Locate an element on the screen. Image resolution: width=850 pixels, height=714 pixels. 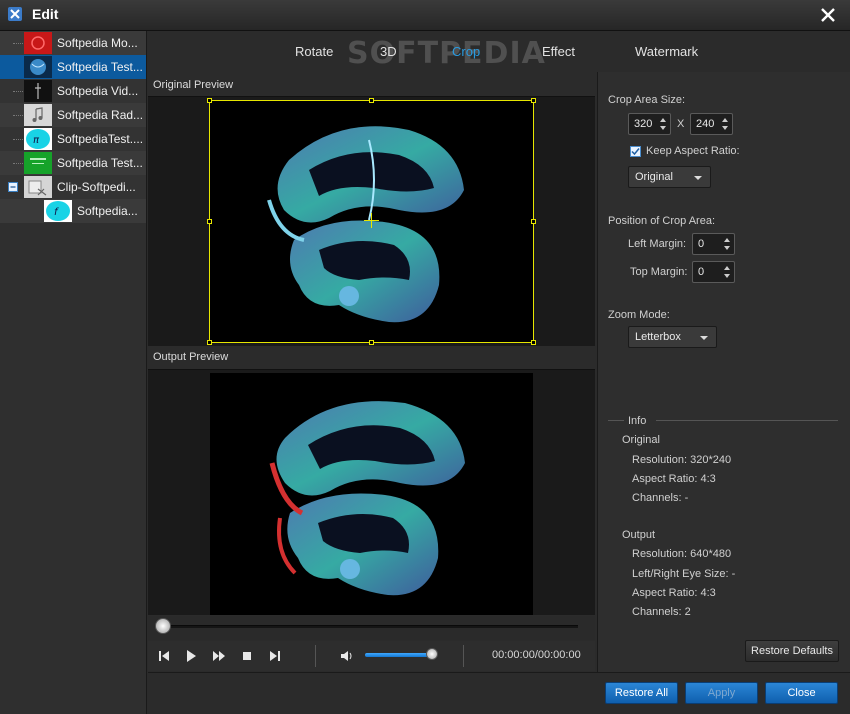
top-margin-stepper: 0 is located at coordinates (713, 272).